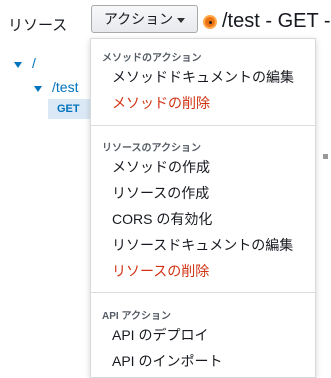 Image resolution: width=331 pixels, height=378 pixels. I want to click on menu-item-create-method: メソッドの作成, so click(161, 167).